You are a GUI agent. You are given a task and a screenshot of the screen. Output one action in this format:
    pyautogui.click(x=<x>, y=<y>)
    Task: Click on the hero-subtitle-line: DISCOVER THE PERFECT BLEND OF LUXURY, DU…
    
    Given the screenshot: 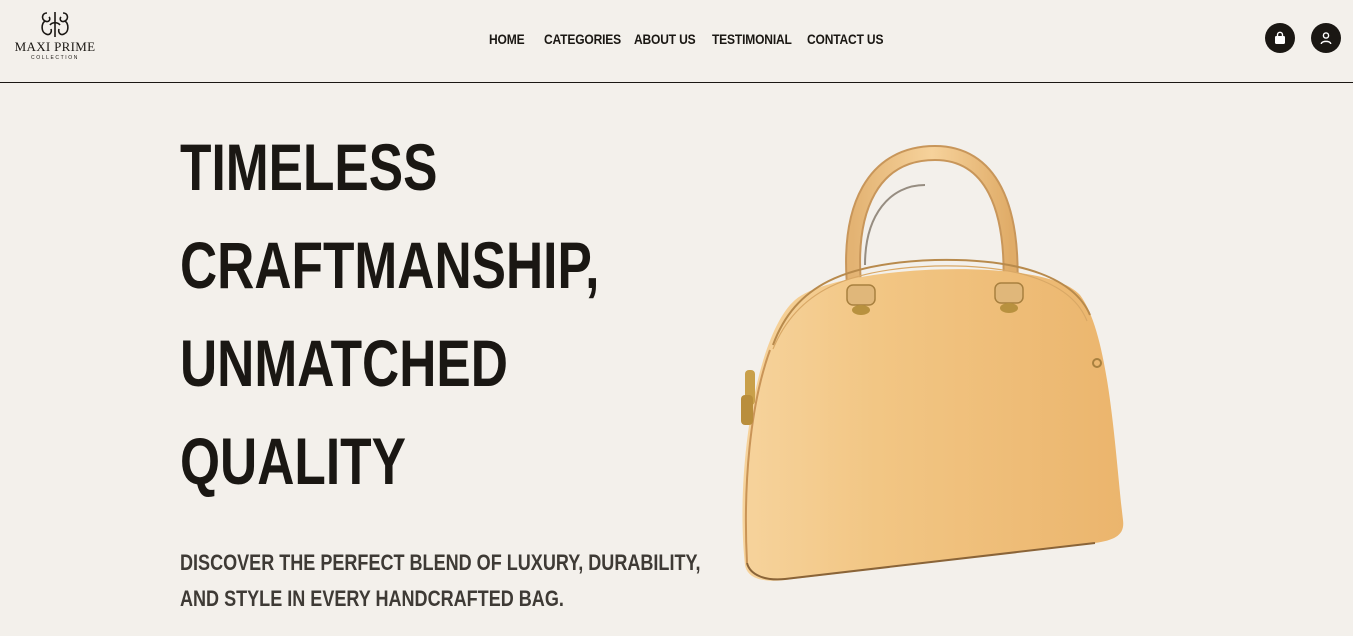 What is the action you would take?
    pyautogui.click(x=440, y=562)
    